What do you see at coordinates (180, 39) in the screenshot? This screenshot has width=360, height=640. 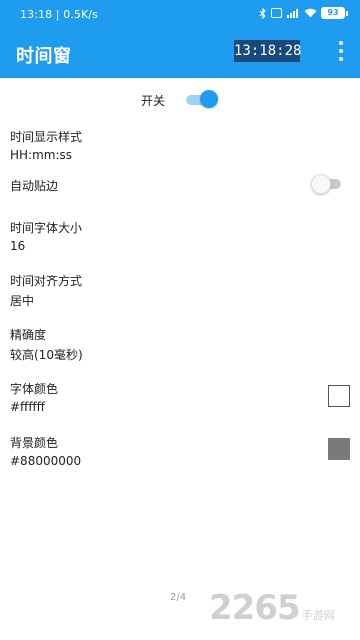 I see `app-bar: 13:18 | 0.5K/s 93 时间窗 13:18:28` at bounding box center [180, 39].